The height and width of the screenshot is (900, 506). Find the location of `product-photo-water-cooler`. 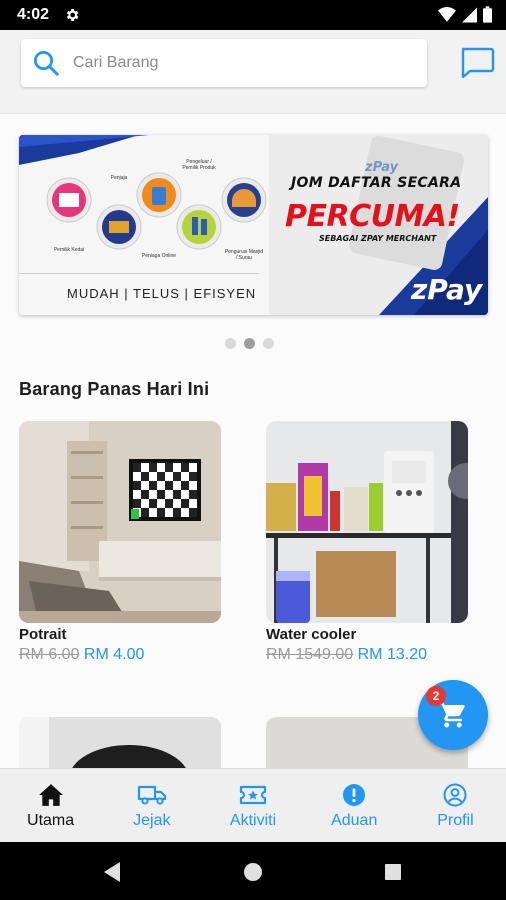

product-photo-water-cooler is located at coordinates (367, 522).